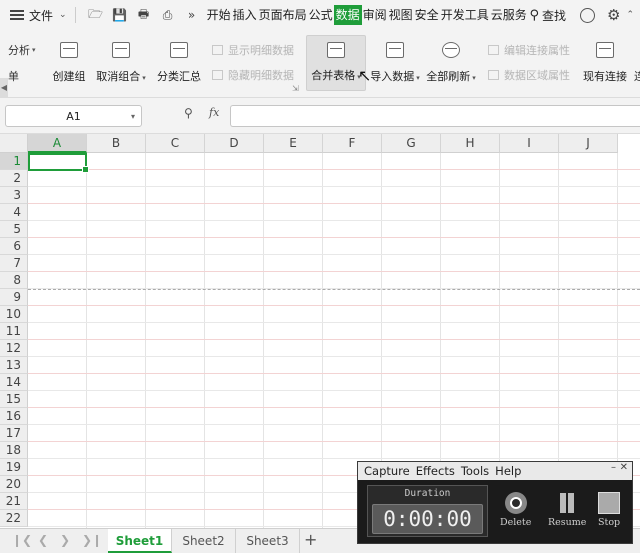 This screenshot has height=553, width=640. I want to click on row-header-14: 14, so click(14, 382).